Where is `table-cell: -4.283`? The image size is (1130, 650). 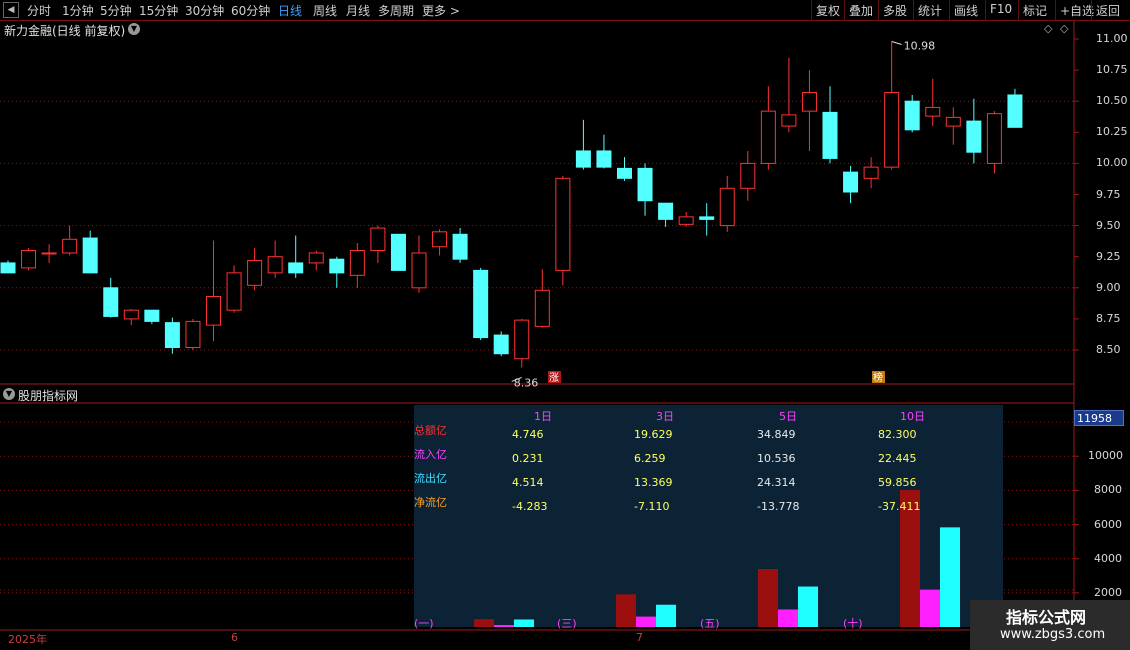 table-cell: -4.283 is located at coordinates (530, 506).